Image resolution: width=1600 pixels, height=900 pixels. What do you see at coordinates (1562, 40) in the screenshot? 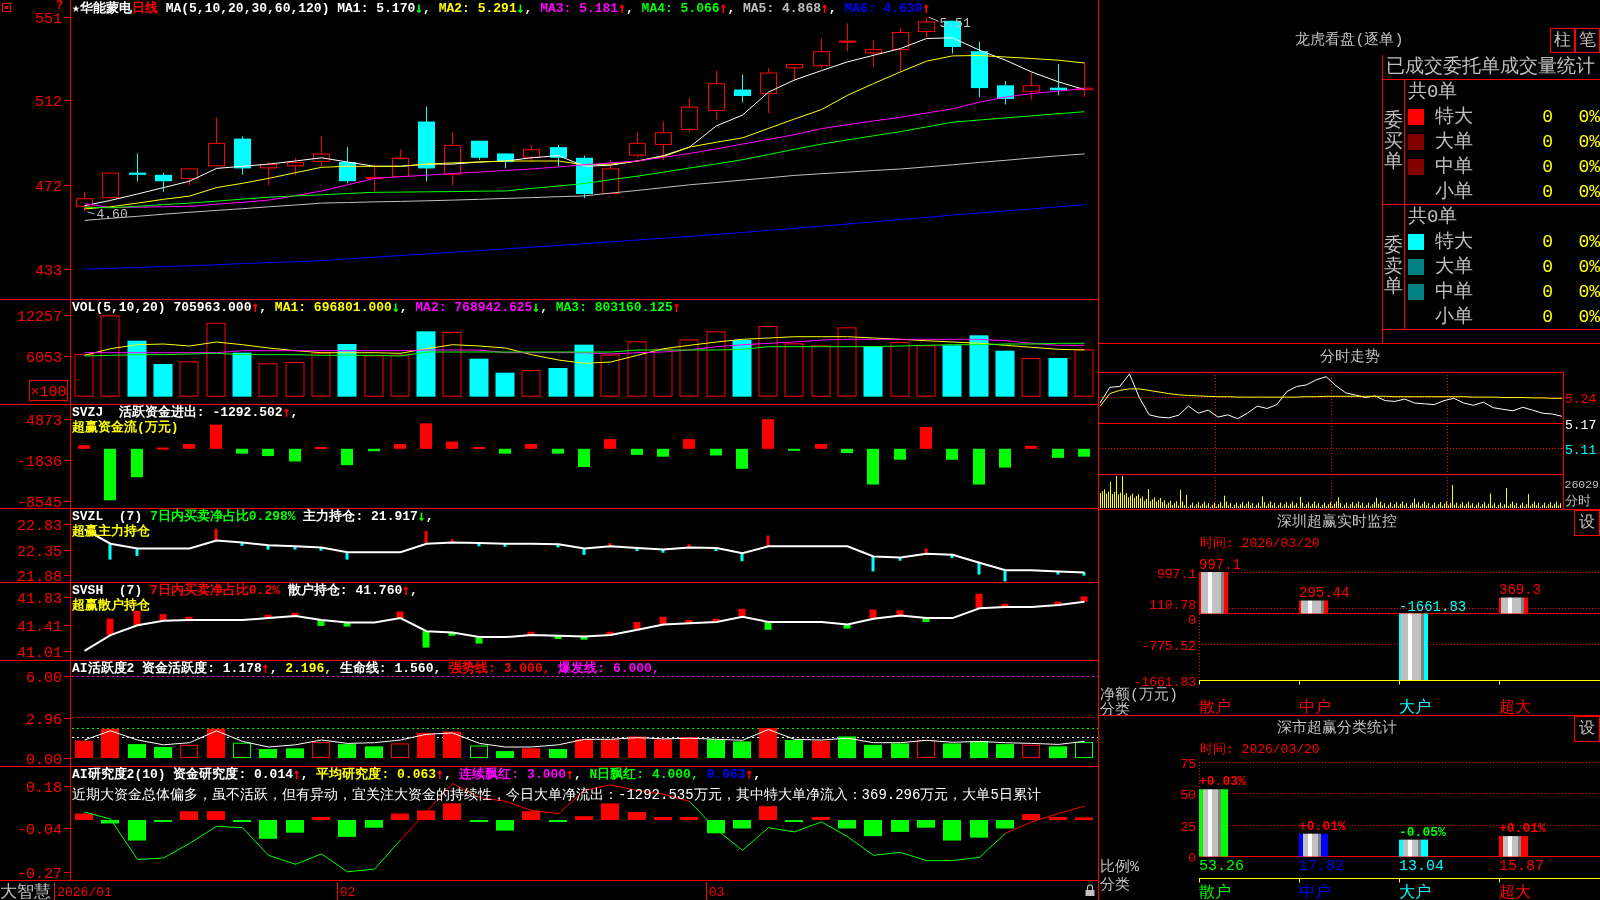
I see `view-button: 柱` at bounding box center [1562, 40].